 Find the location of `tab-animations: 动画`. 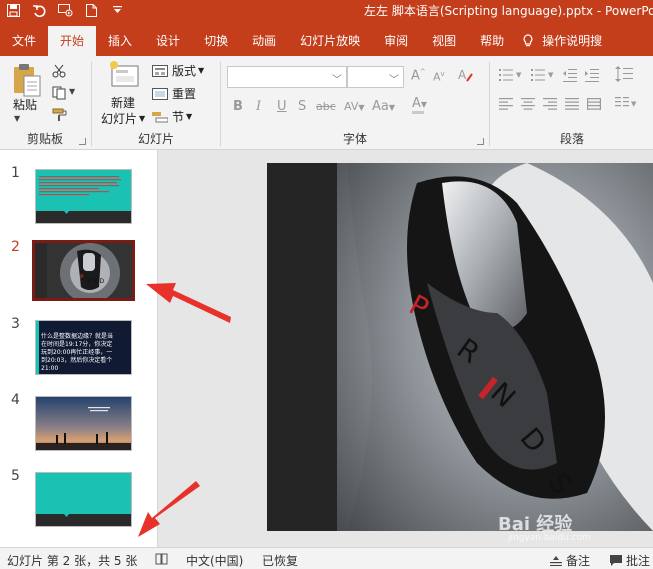

tab-animations: 动画 is located at coordinates (264, 41).